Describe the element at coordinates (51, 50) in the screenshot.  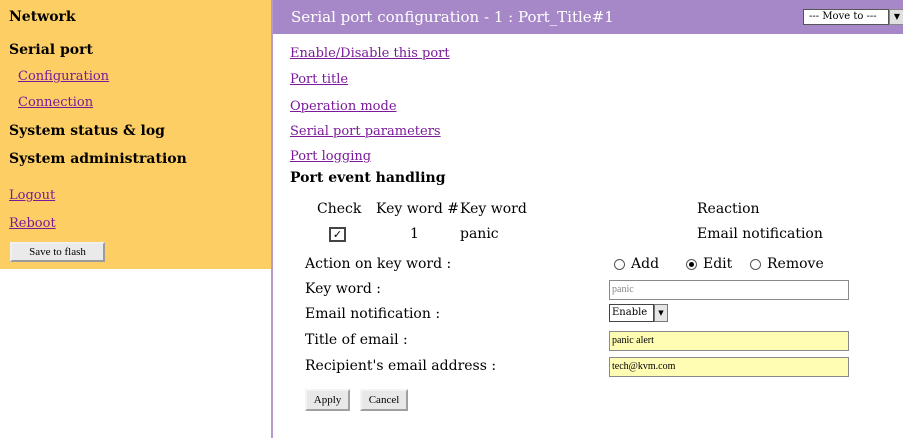
I see `nav-serial-port: Serial port` at that location.